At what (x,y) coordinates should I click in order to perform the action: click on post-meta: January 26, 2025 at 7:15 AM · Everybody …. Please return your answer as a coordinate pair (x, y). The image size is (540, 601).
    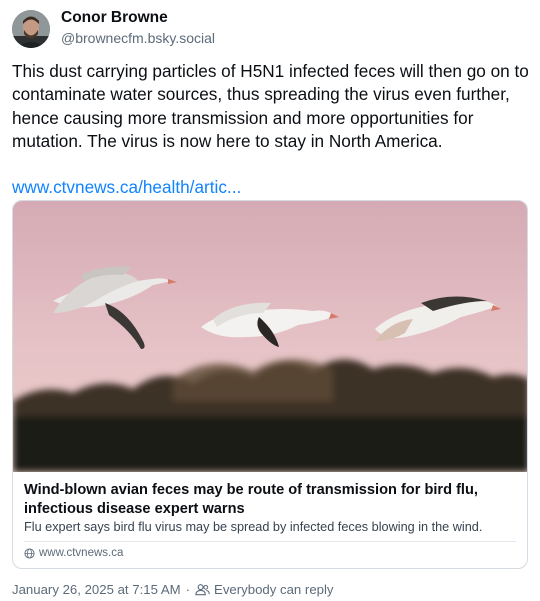
    Looking at the image, I should click on (173, 589).